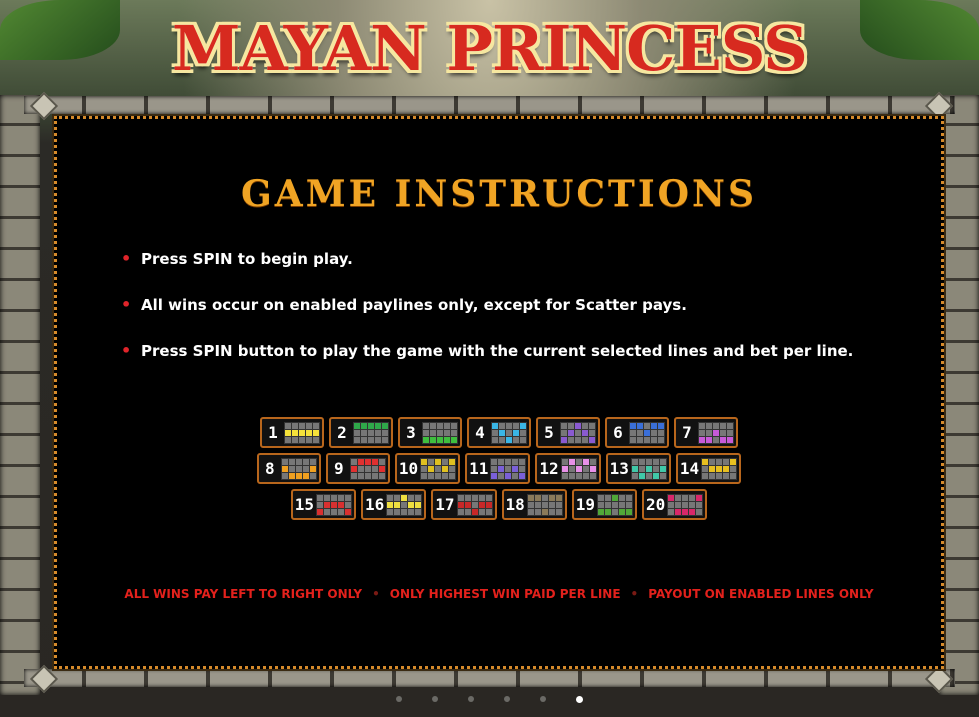 The width and height of the screenshot is (979, 717). Describe the element at coordinates (689, 468) in the screenshot. I see `payline-number: 14` at that location.